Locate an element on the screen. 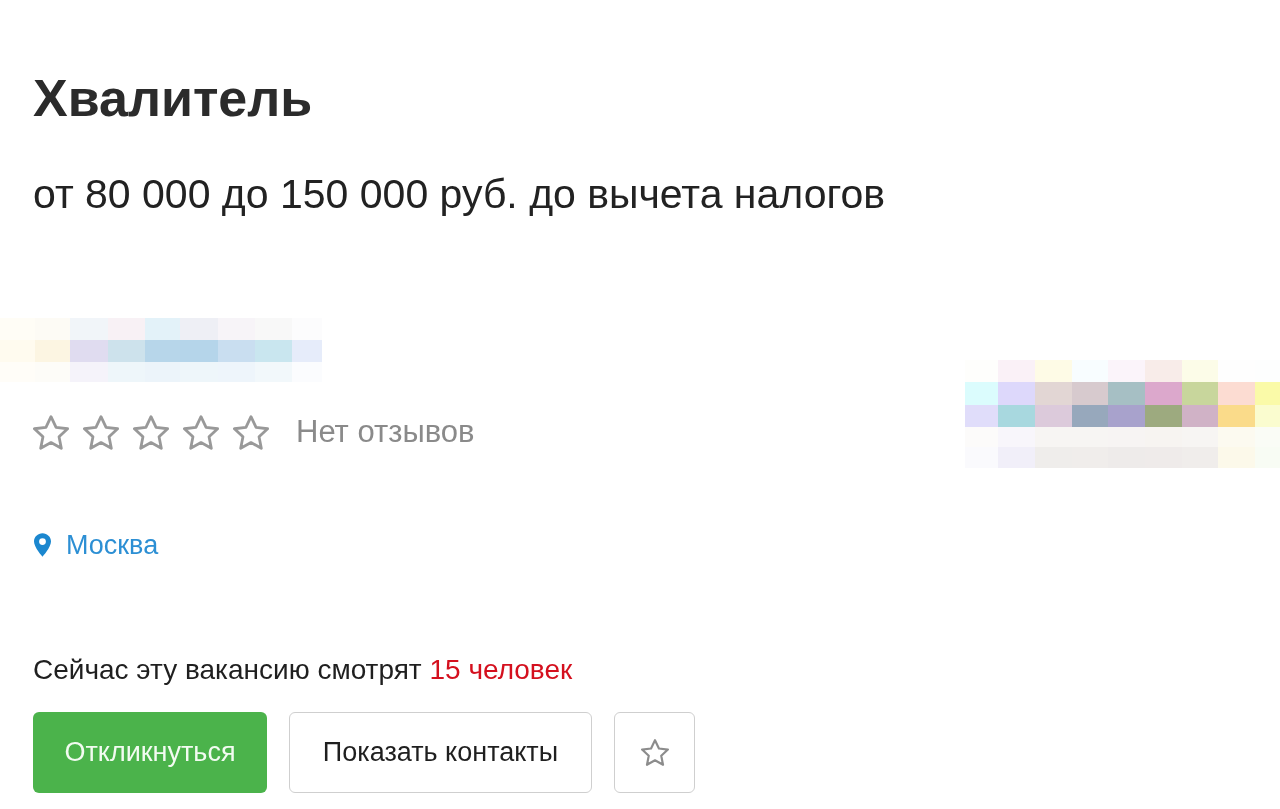  favorite-button is located at coordinates (654, 752).